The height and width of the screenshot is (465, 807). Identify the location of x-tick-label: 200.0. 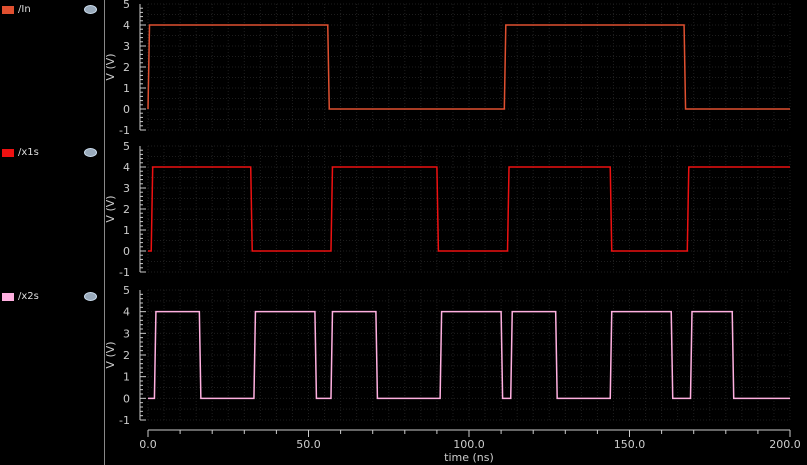
(785, 444).